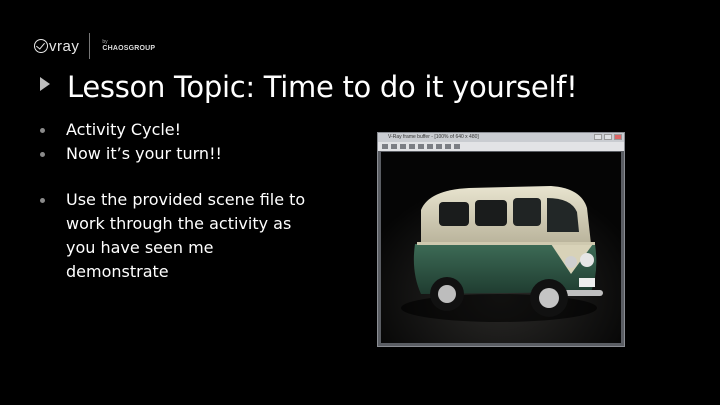 The image size is (720, 405). Describe the element at coordinates (501, 146) in the screenshot. I see `render-window-toolbar` at that location.